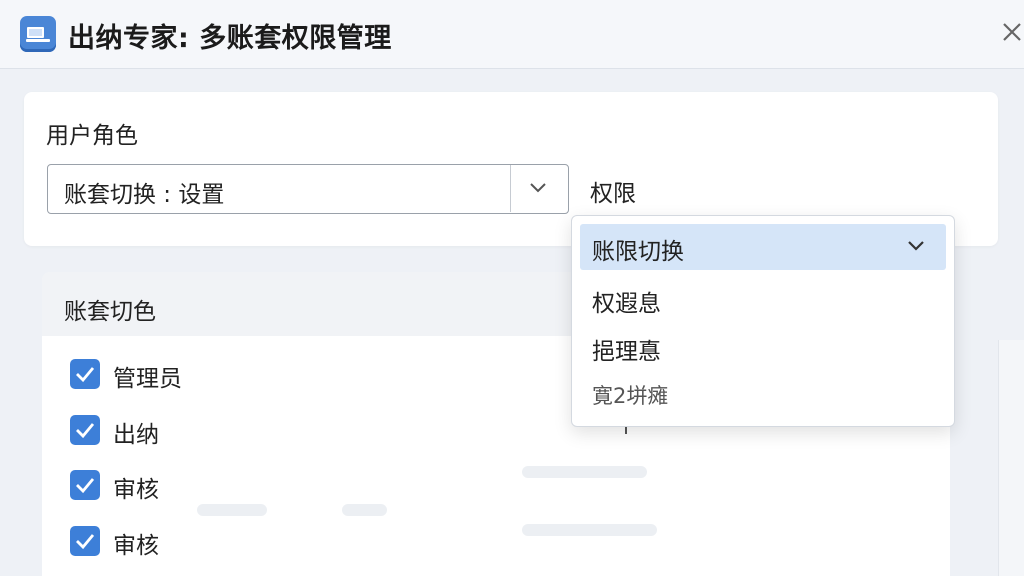  Describe the element at coordinates (510, 188) in the screenshot. I see `select-divider` at that location.